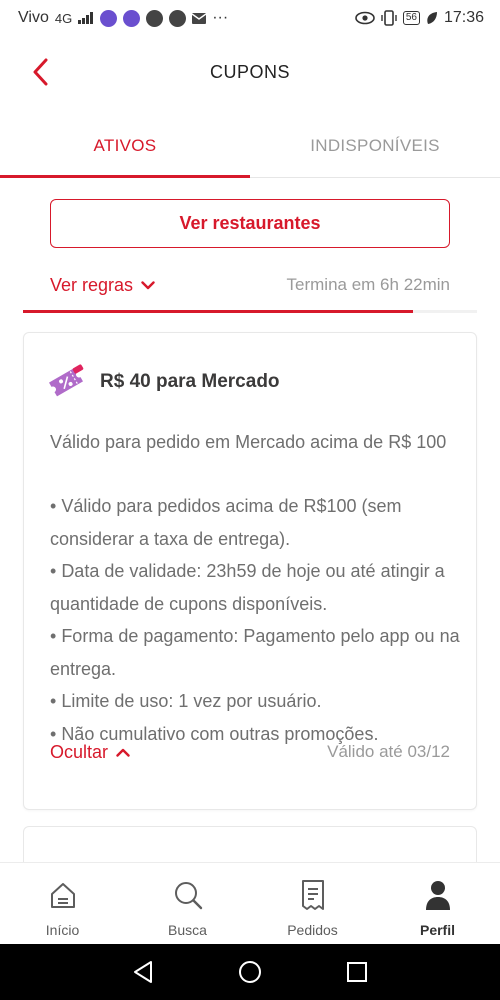 The height and width of the screenshot is (1000, 500). I want to click on battery-icon: 56, so click(411, 18).